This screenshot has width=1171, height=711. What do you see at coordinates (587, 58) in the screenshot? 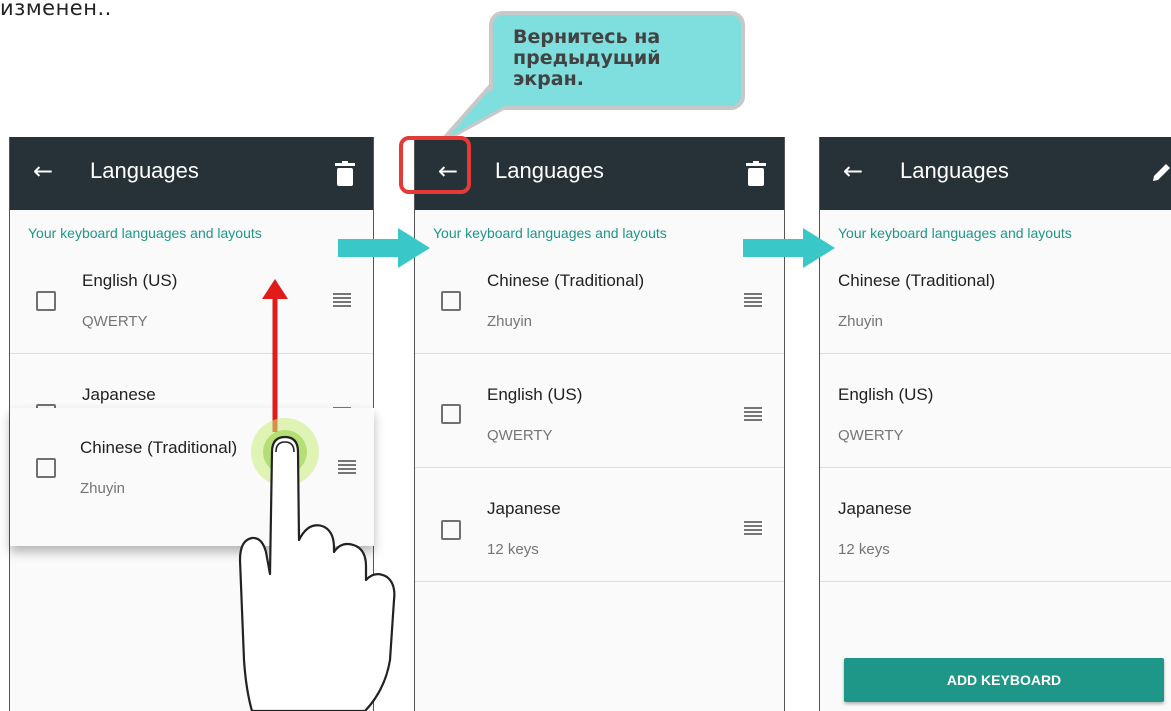
I see `callout-text: Вернитесь на предыдущий экран.` at bounding box center [587, 58].